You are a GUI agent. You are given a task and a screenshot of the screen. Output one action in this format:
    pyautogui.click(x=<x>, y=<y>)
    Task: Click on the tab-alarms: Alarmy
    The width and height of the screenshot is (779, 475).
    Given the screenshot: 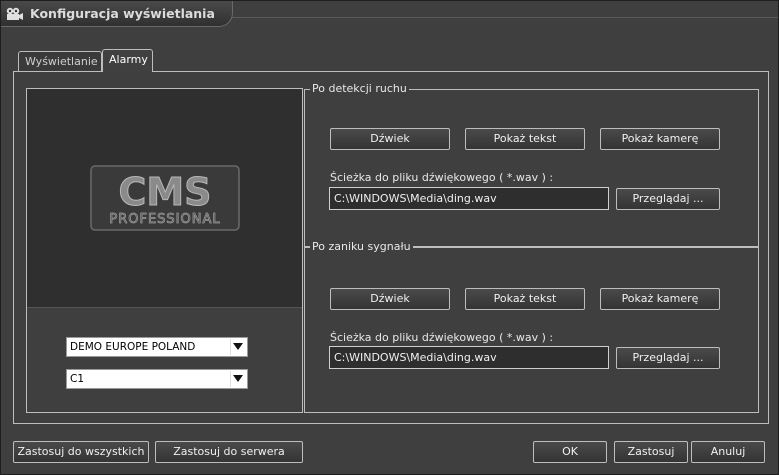 What is the action you would take?
    pyautogui.click(x=127, y=60)
    